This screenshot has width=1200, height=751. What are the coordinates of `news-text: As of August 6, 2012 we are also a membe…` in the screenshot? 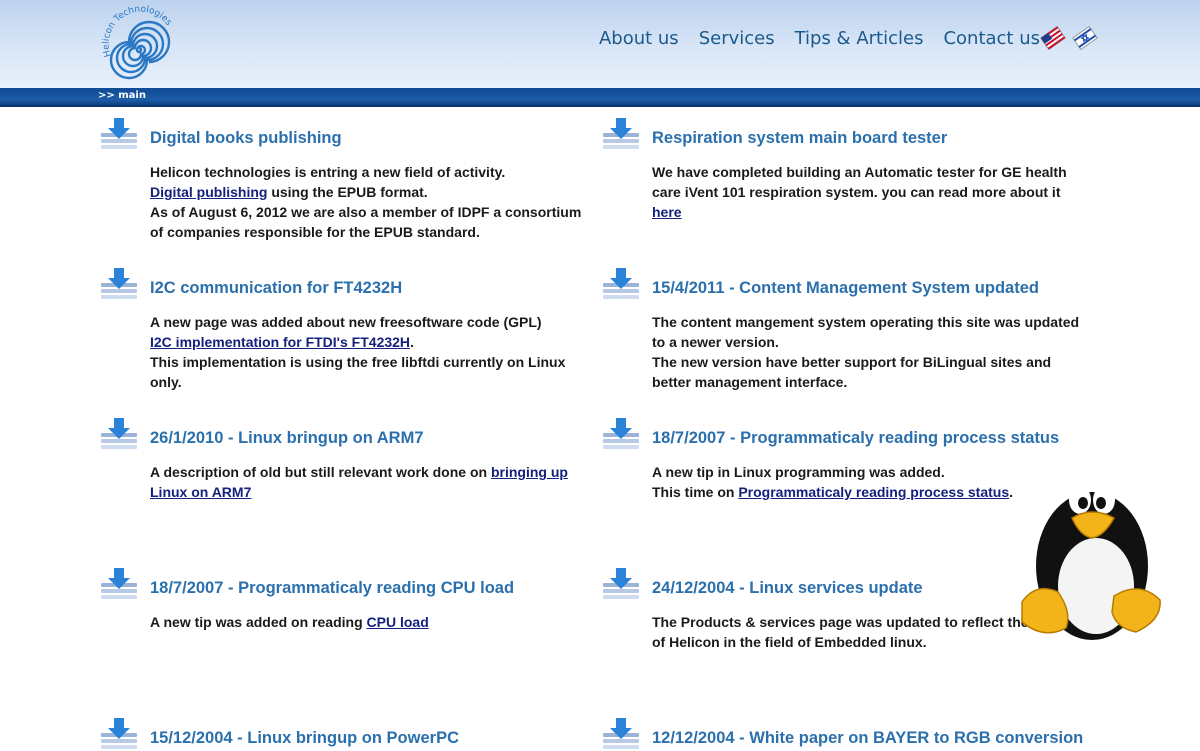 It's located at (366, 222).